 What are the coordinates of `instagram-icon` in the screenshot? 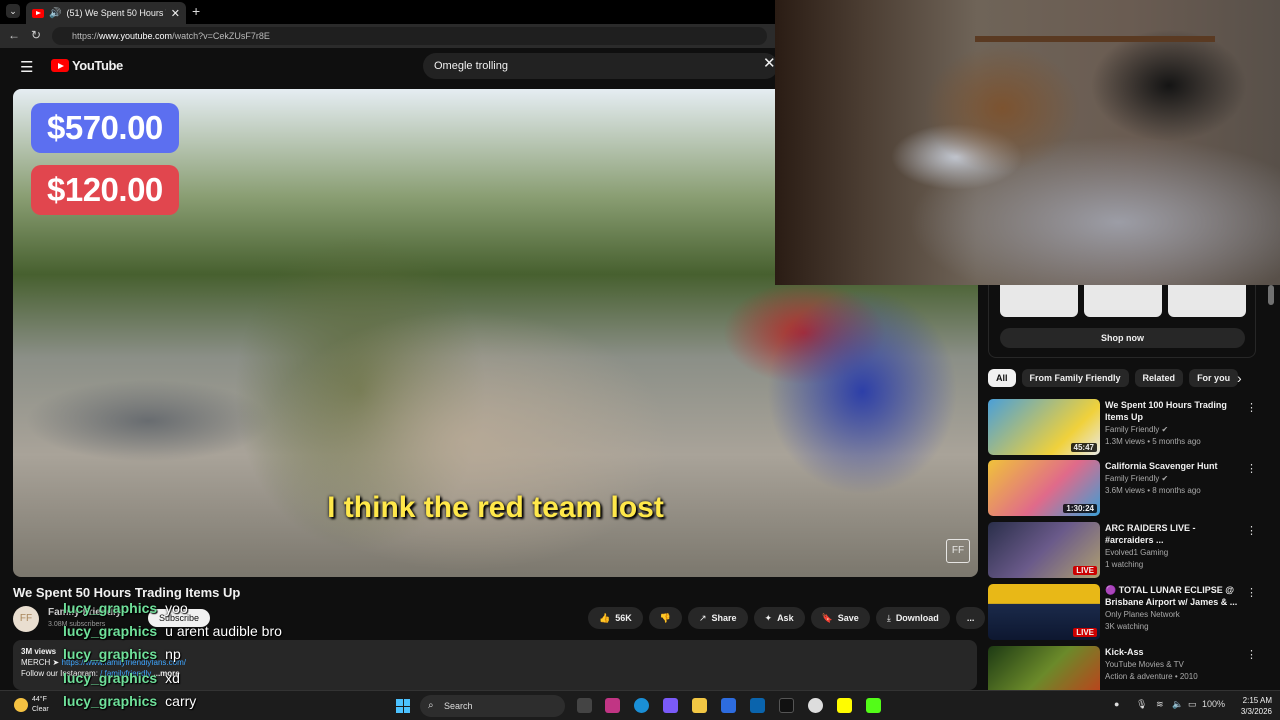 It's located at (612, 705).